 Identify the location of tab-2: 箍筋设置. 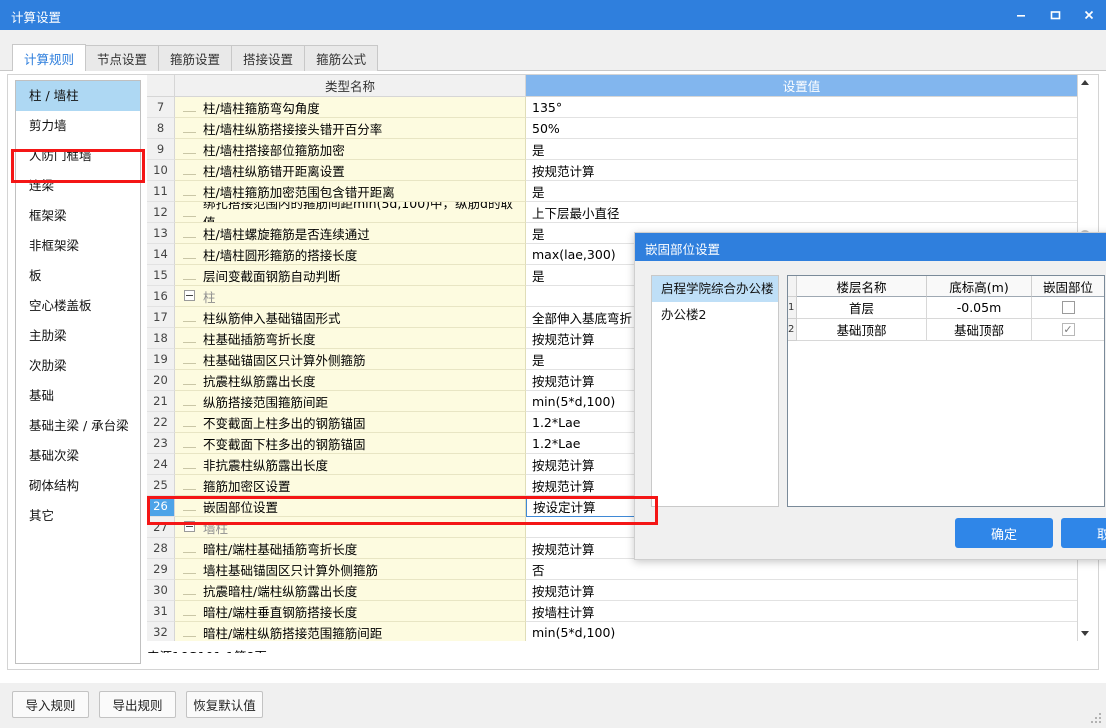
(195, 58).